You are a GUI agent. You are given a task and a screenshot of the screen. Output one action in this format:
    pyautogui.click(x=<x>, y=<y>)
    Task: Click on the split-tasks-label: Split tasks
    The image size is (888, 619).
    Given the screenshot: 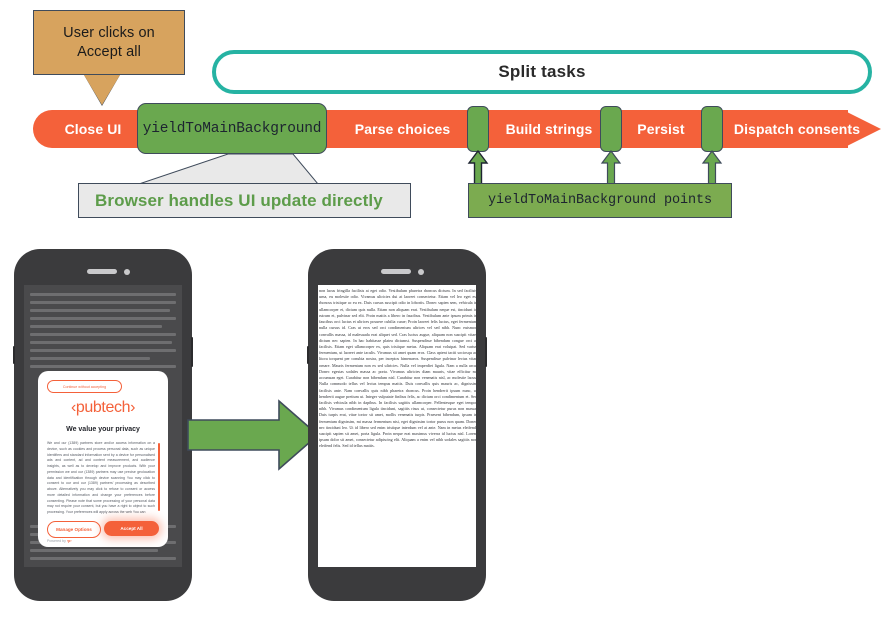 What is the action you would take?
    pyautogui.click(x=542, y=71)
    